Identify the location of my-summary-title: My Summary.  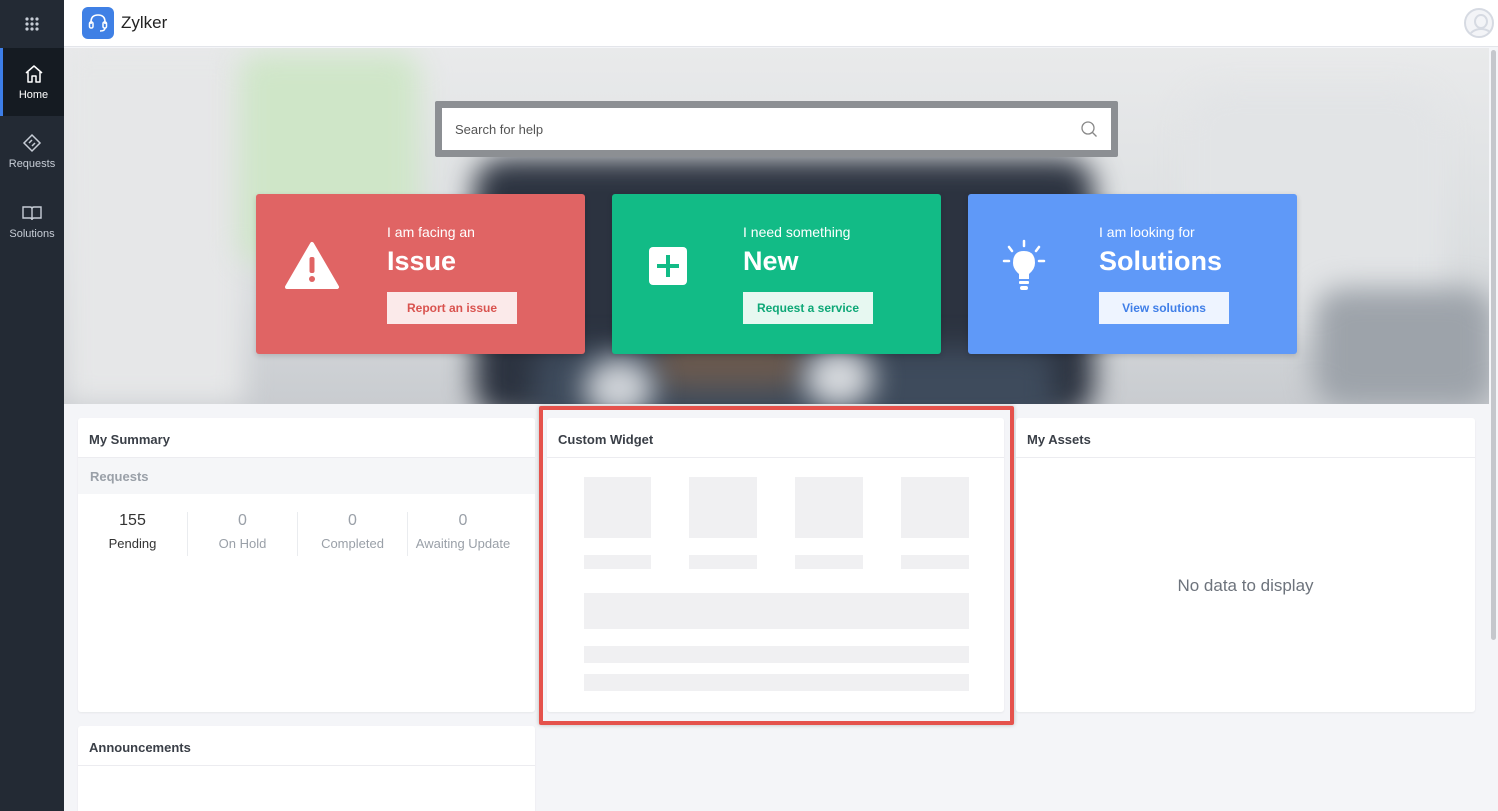
(306, 438).